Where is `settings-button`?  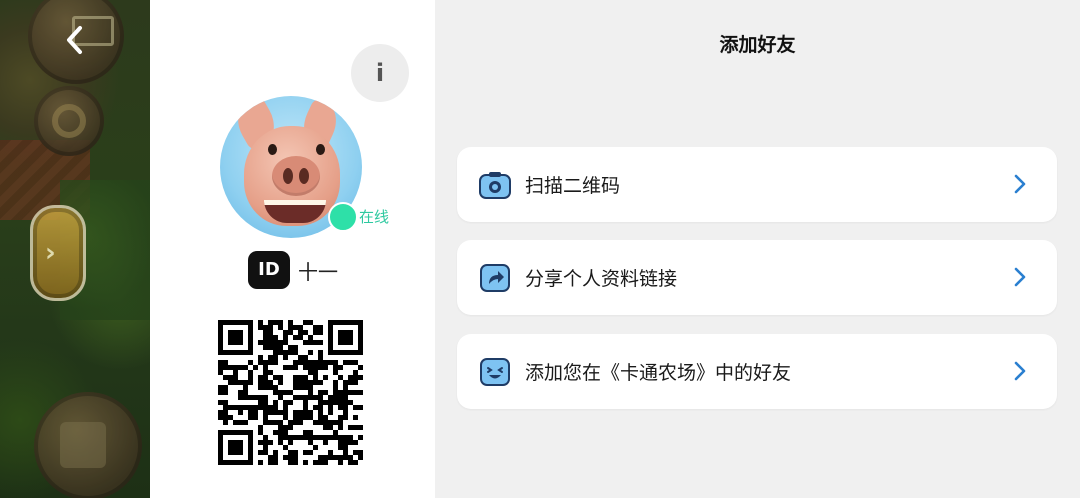 settings-button is located at coordinates (69, 121).